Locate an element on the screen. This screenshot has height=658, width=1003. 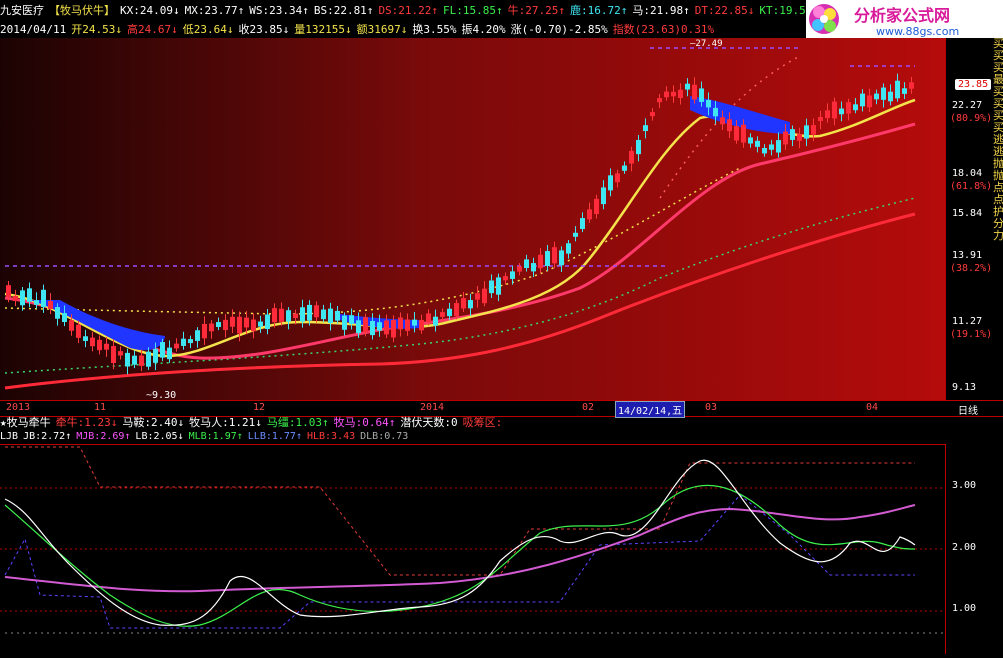
dt-value: DT:22.85↓ is located at coordinates (724, 10).